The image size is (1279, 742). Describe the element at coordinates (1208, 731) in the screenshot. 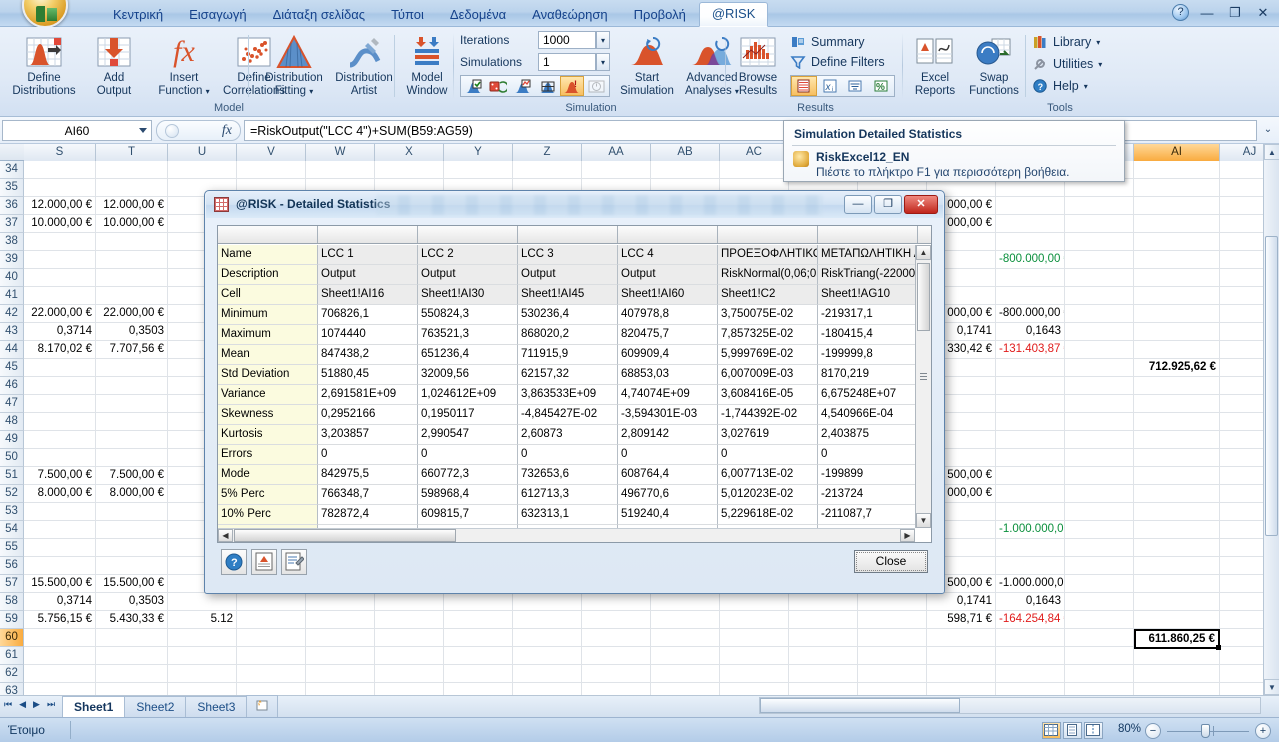

I see `zoom-slider: − +` at that location.